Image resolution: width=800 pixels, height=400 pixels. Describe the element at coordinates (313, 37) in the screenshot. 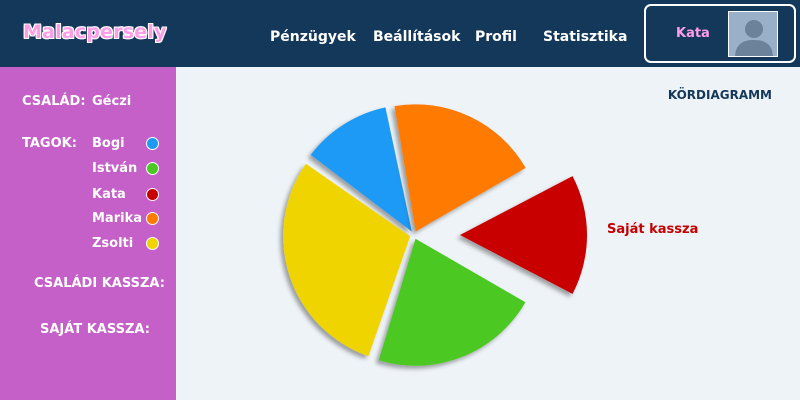

I see `nav-item-penzugyek: Pénzügyek` at that location.